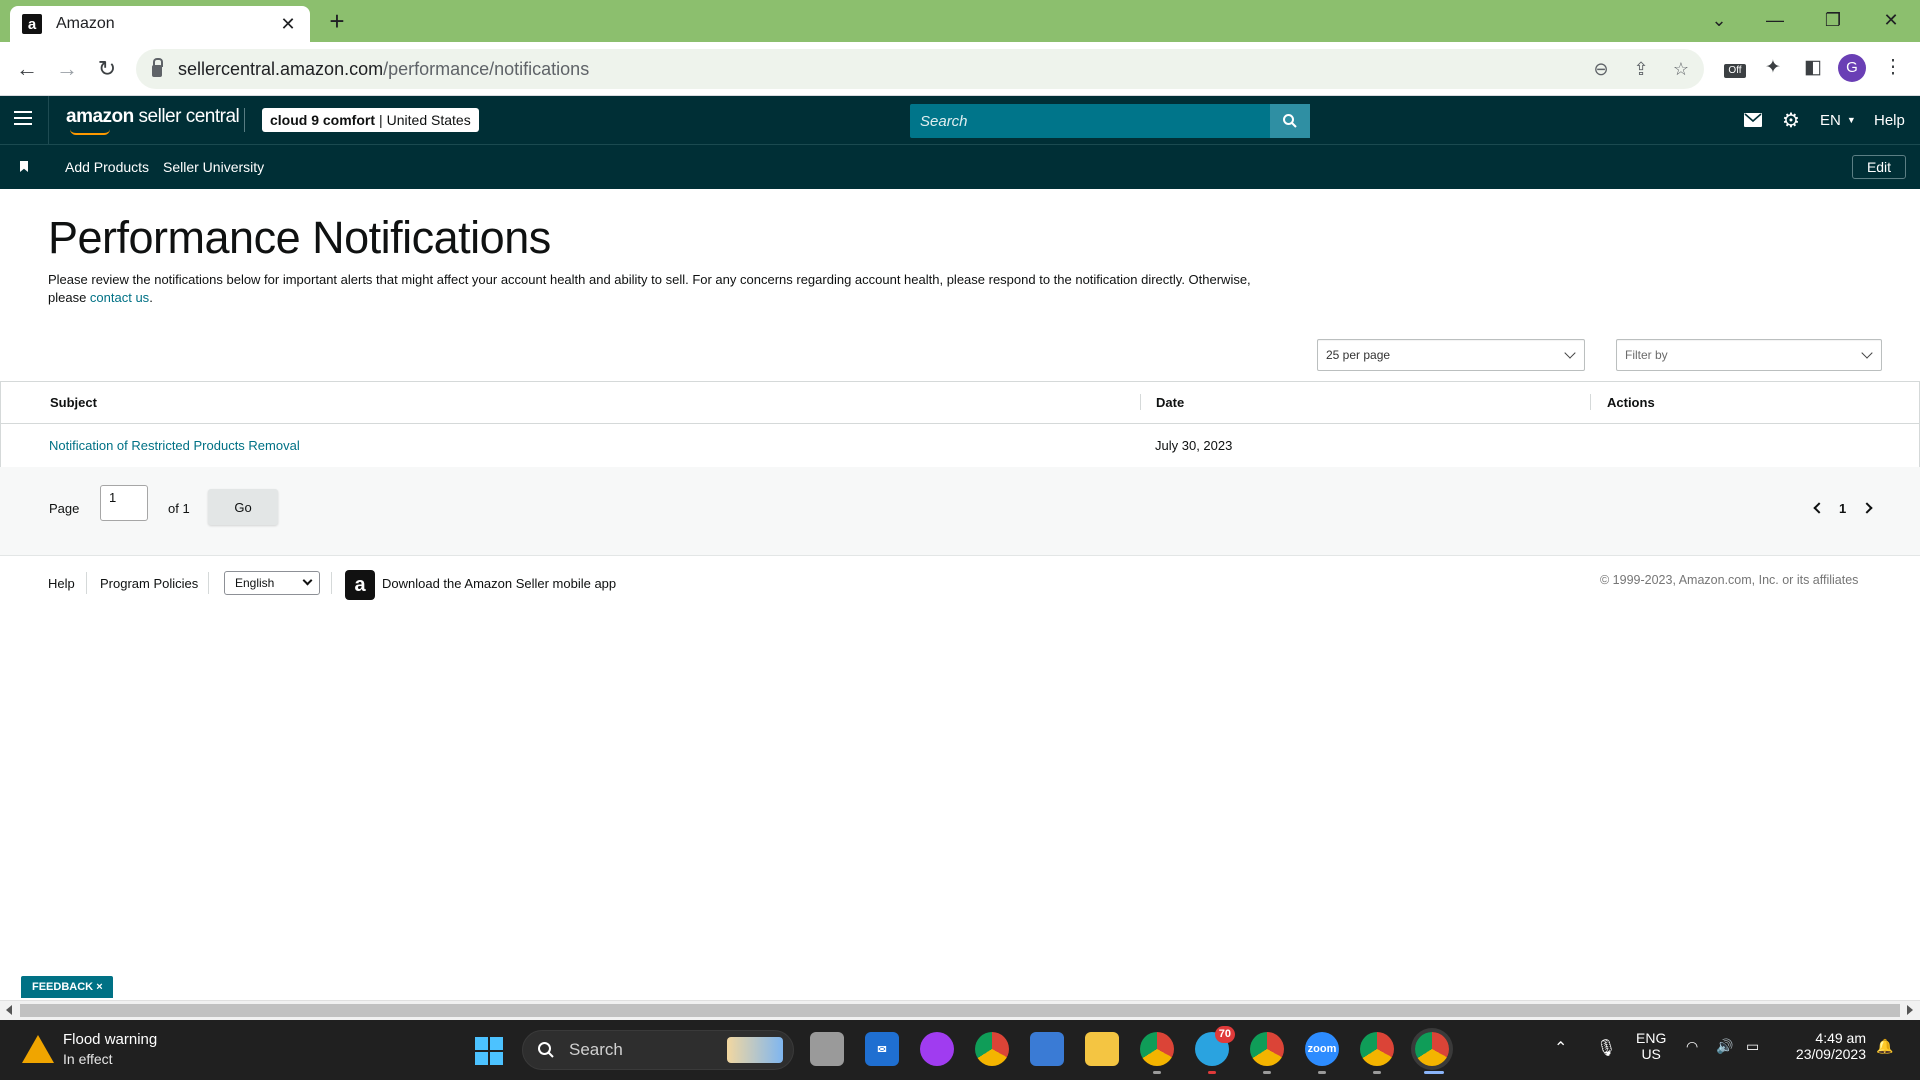 The width and height of the screenshot is (1920, 1080). Describe the element at coordinates (1047, 1049) in the screenshot. I see `notepad-icon` at that location.